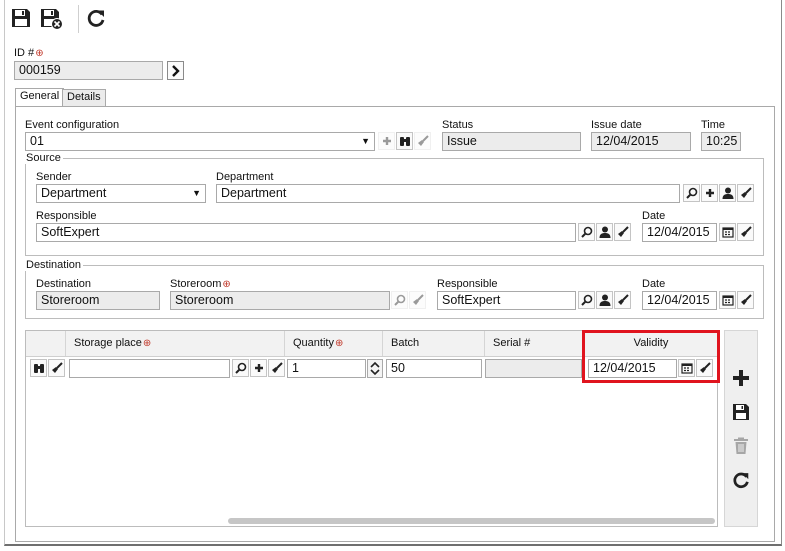  What do you see at coordinates (434, 343) in the screenshot?
I see `column-batch: Batch` at bounding box center [434, 343].